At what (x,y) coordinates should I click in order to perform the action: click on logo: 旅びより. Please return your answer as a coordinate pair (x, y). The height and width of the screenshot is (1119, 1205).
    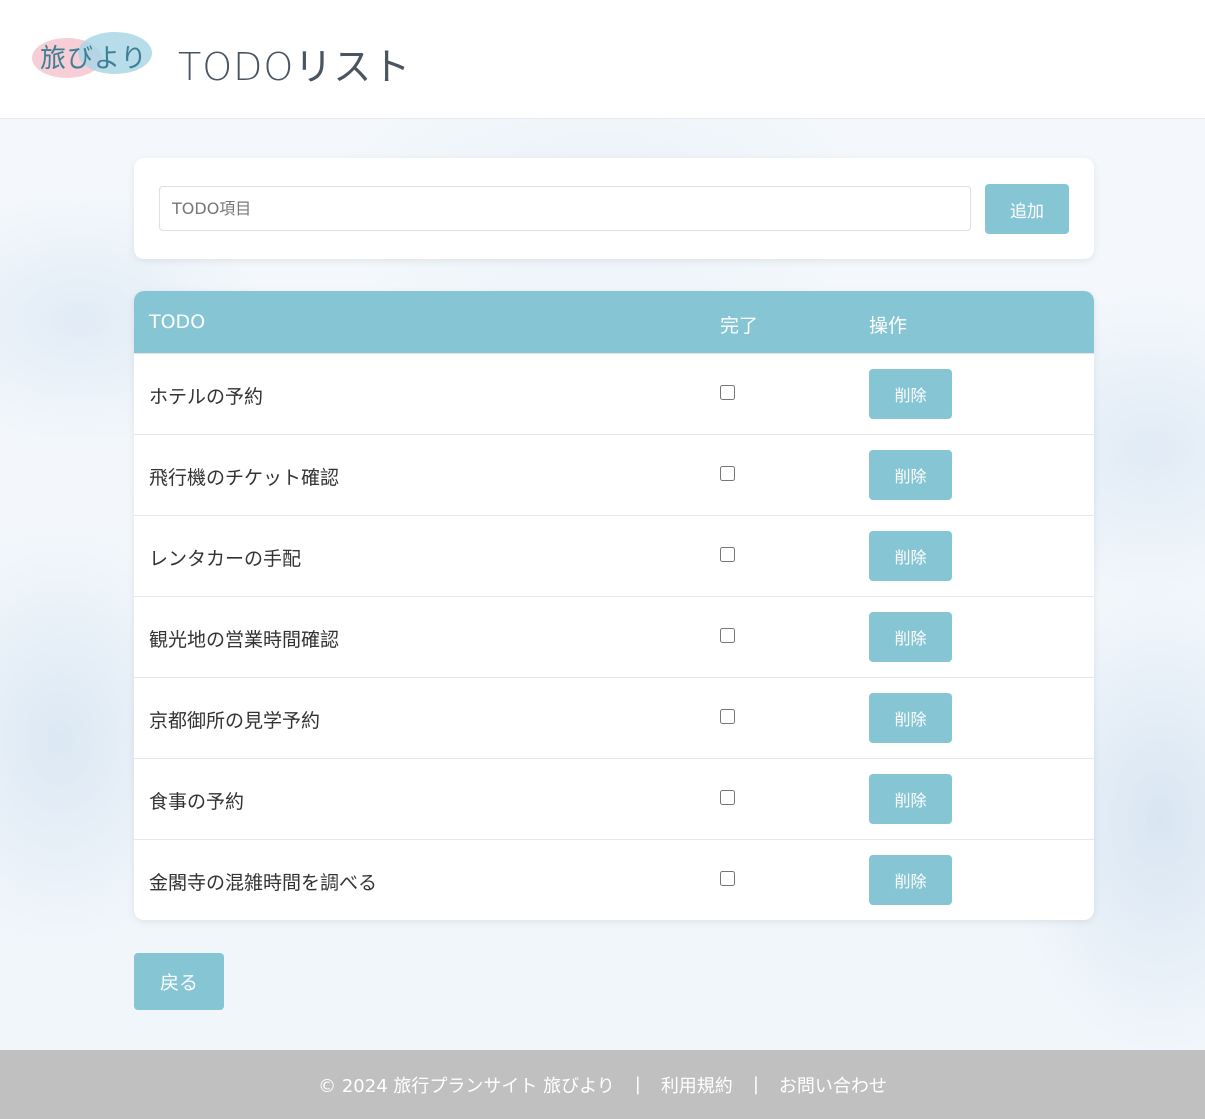
    Looking at the image, I should click on (92, 57).